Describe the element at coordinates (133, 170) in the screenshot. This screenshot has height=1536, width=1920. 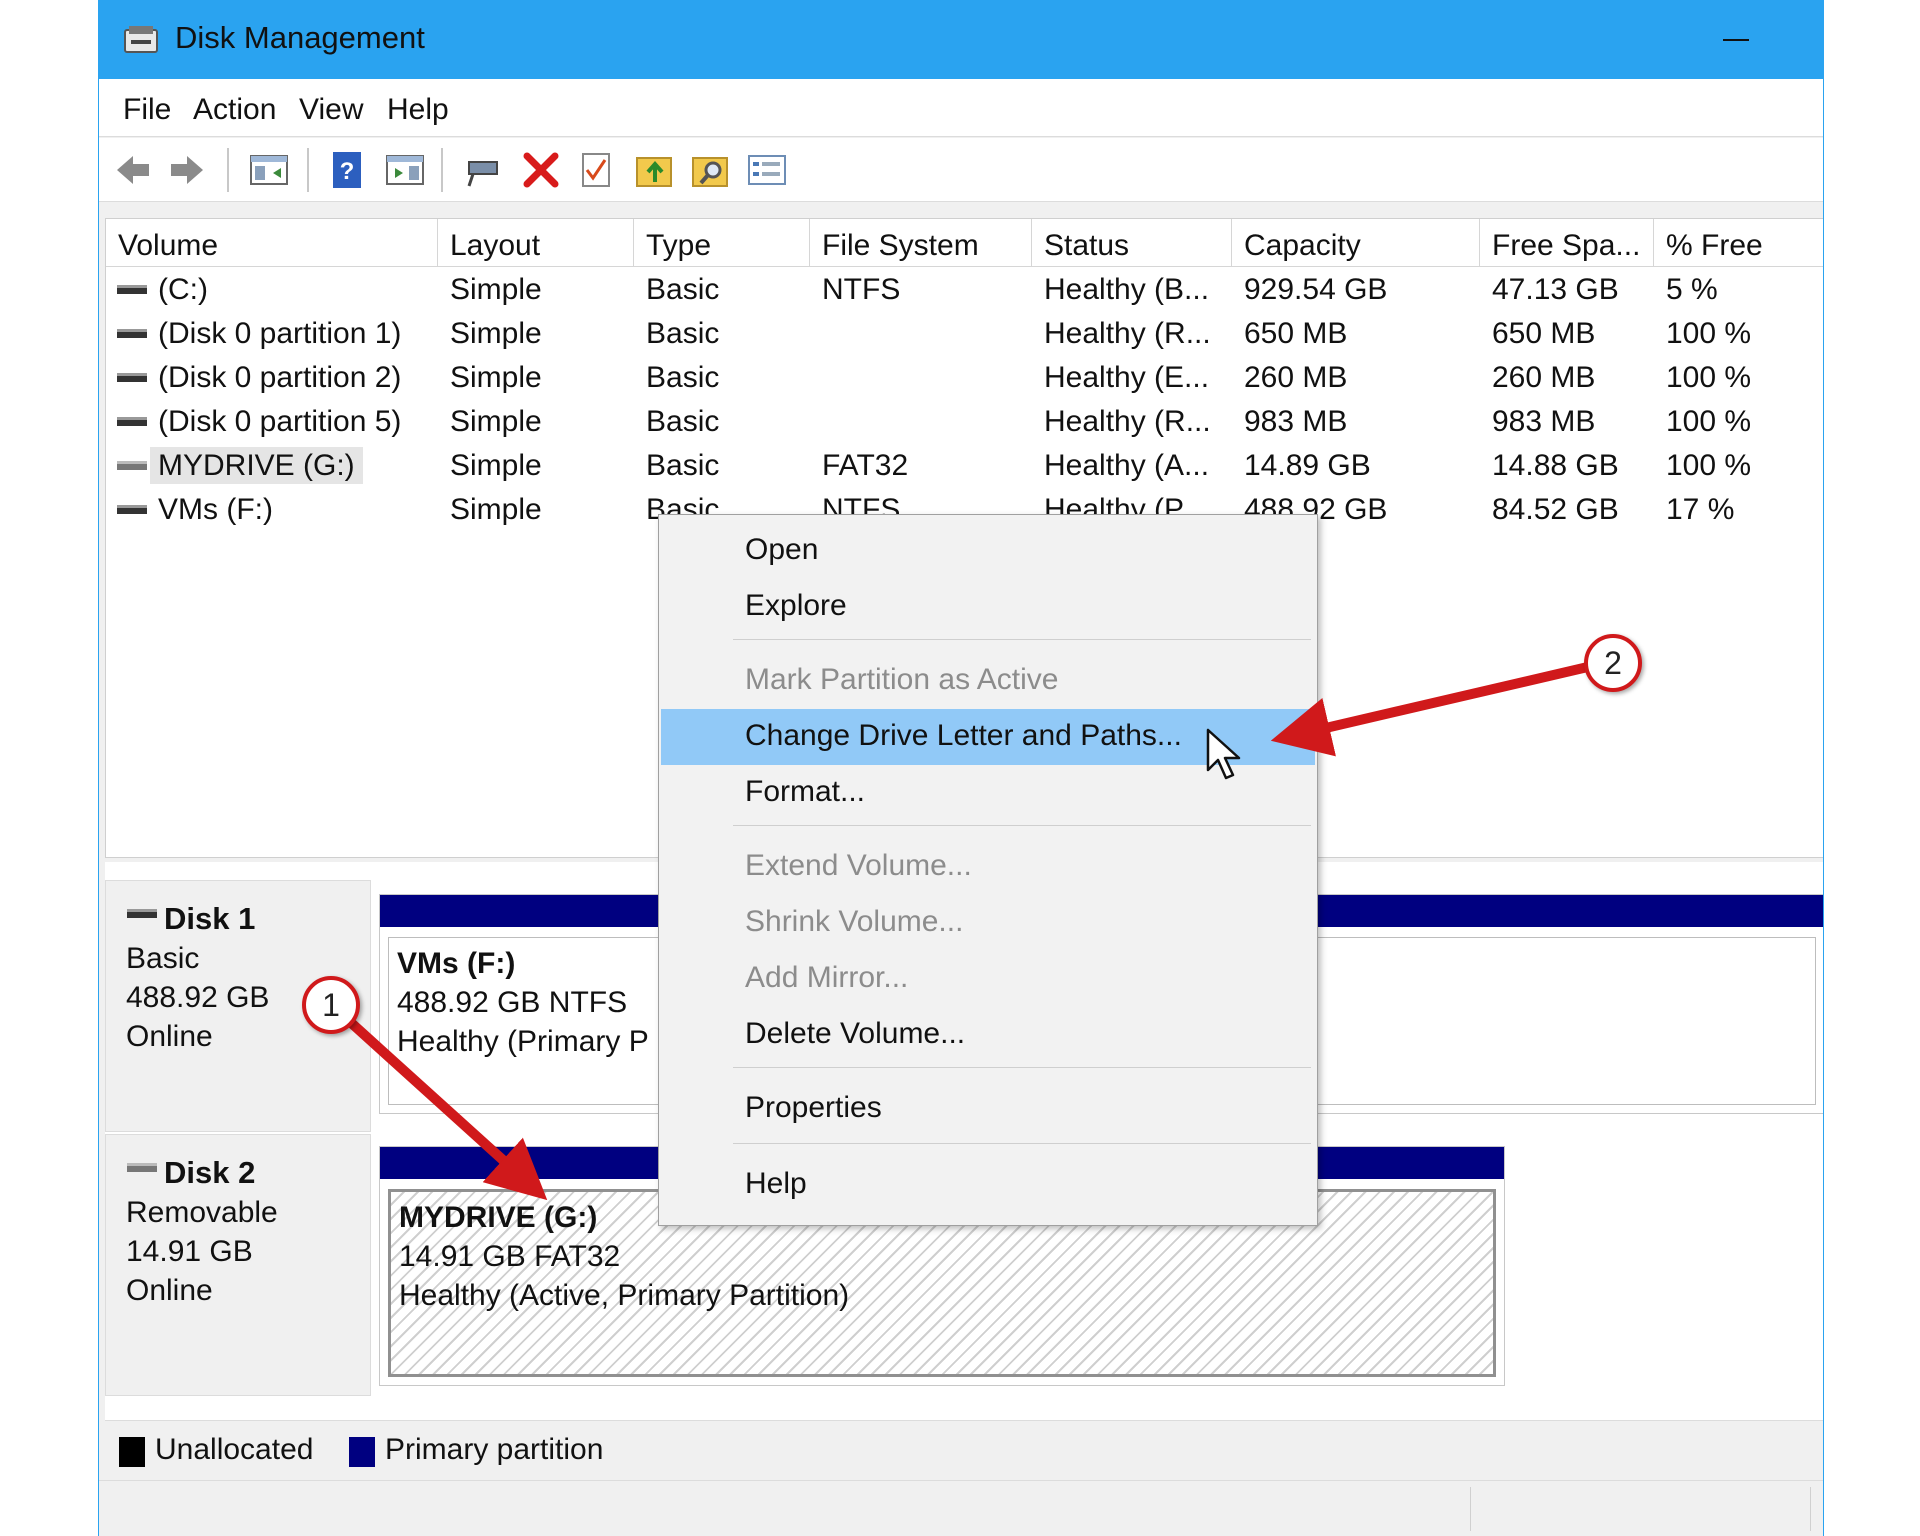
I see `back-icon` at that location.